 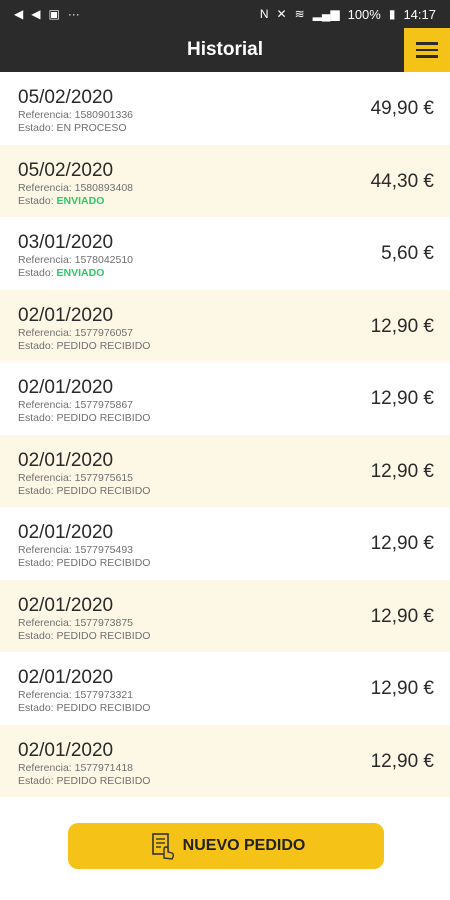 What do you see at coordinates (299, 14) in the screenshot?
I see `wifi-icon: ≋` at bounding box center [299, 14].